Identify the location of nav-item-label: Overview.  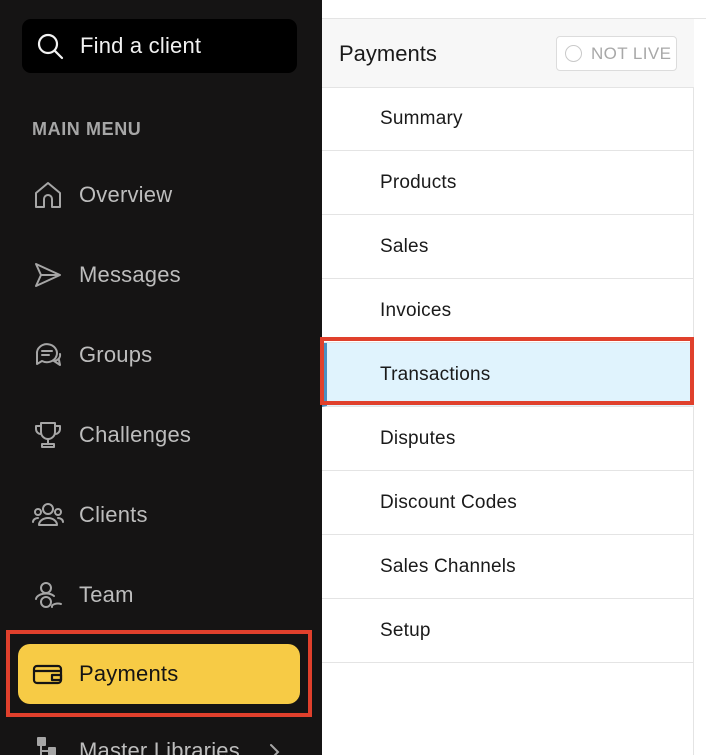
(126, 194).